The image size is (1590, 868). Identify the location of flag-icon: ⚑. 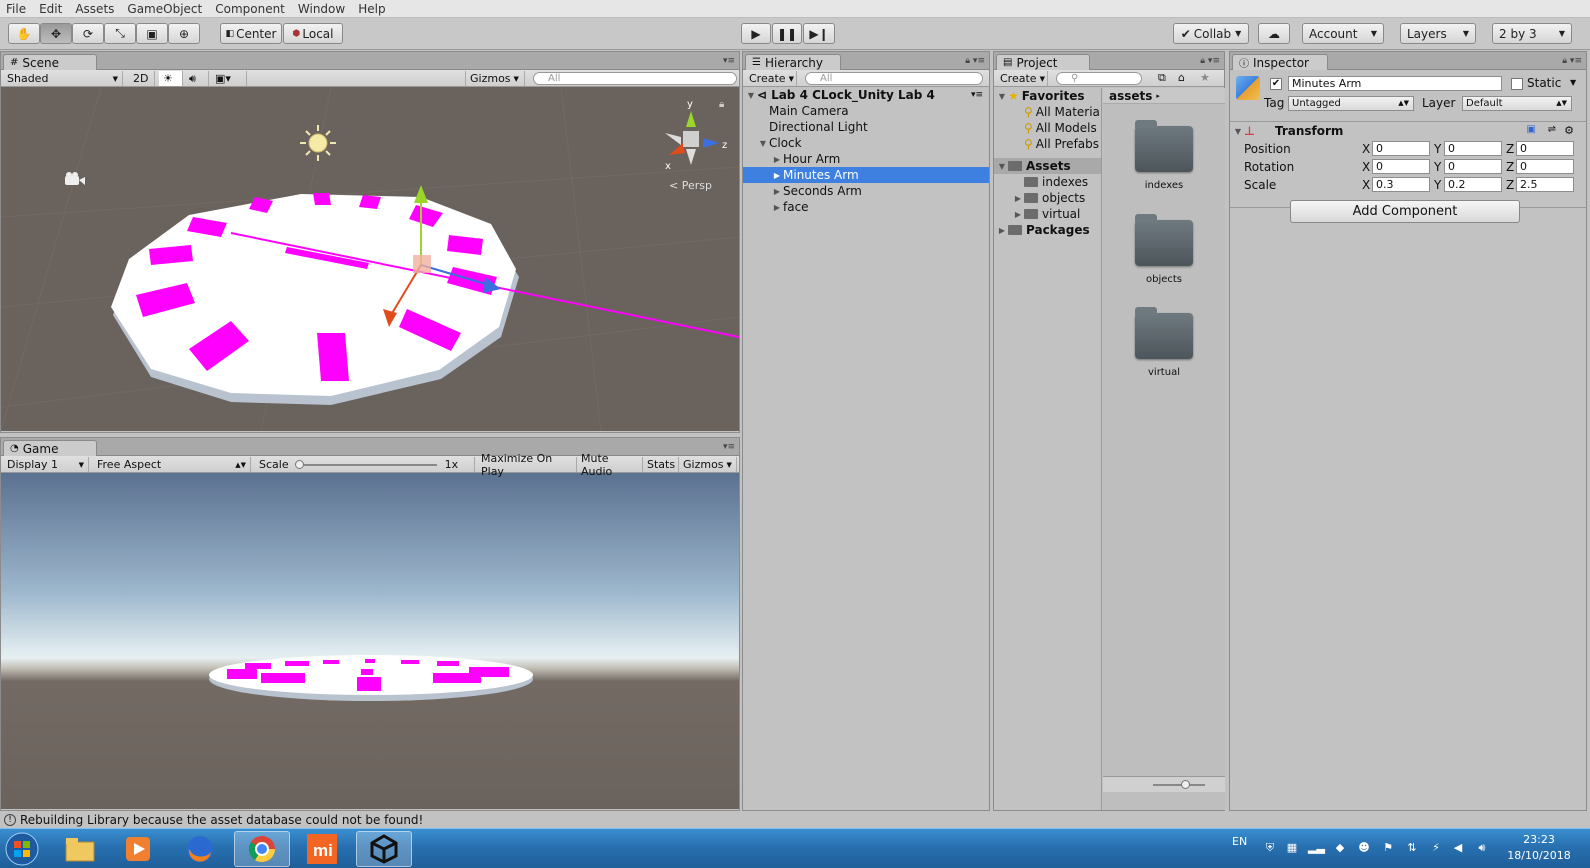
(1388, 848).